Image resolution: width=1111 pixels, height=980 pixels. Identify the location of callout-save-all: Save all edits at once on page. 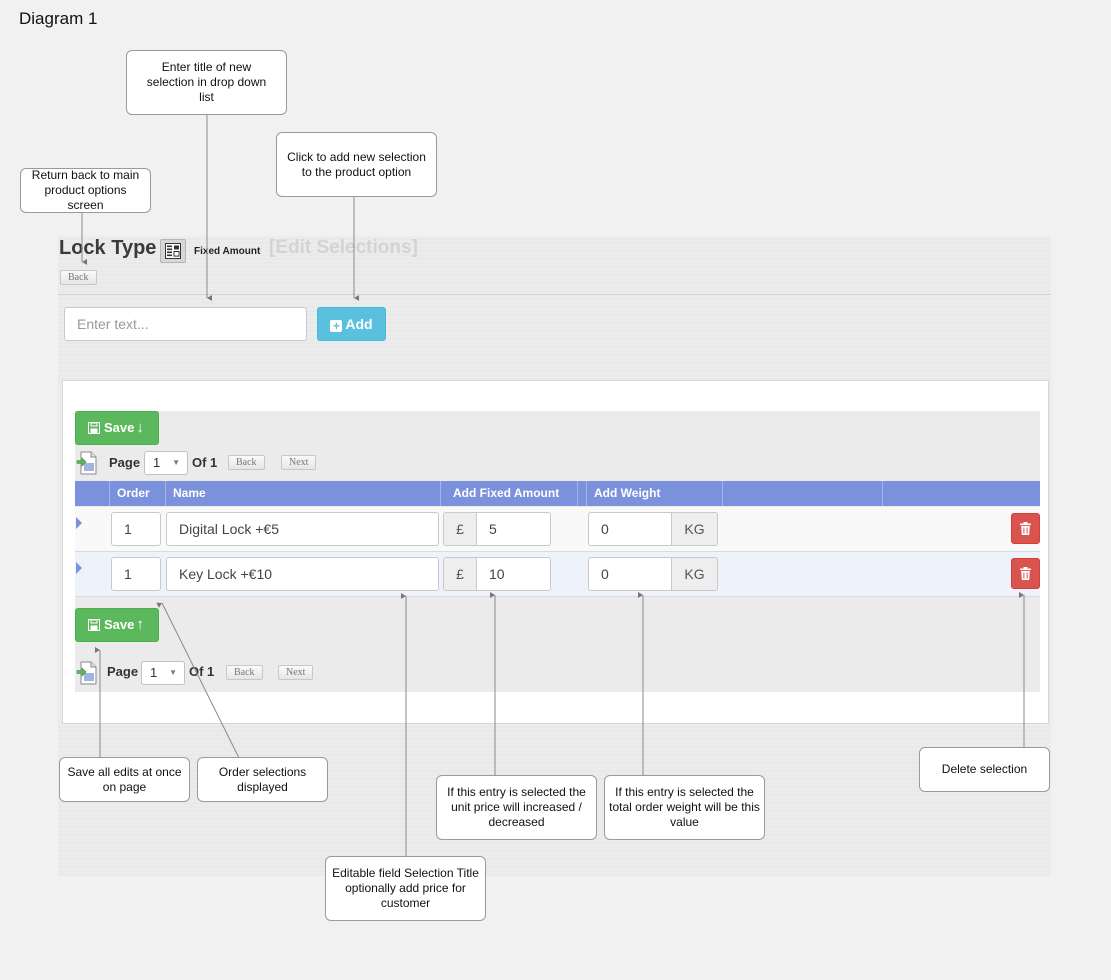
(124, 779).